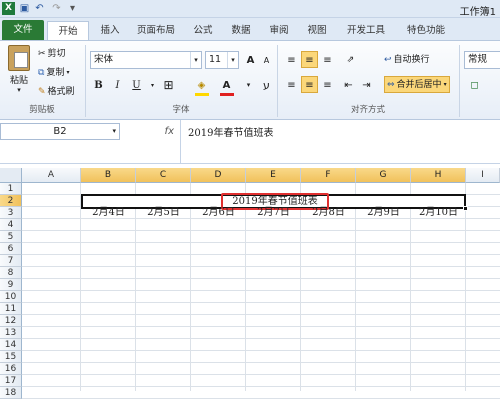 This screenshot has height=399, width=500. What do you see at coordinates (136, 84) in the screenshot?
I see `underline-button: U` at bounding box center [136, 84].